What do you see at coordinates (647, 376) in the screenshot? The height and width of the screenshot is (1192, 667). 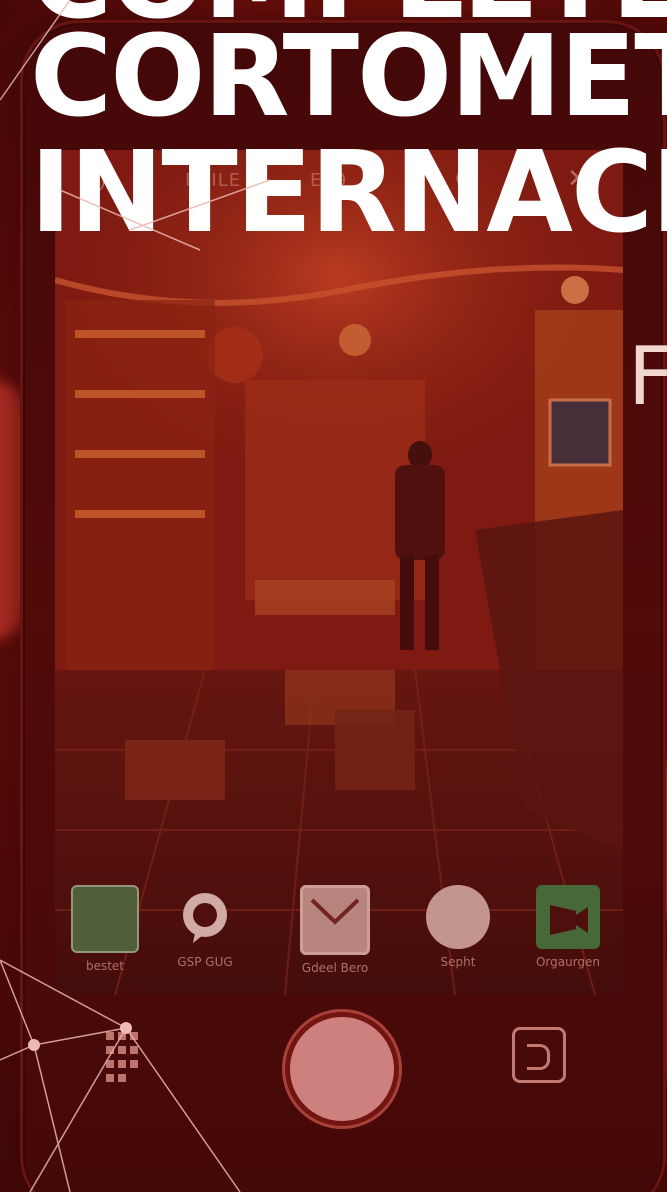 I see `partial-subtitle: F` at bounding box center [647, 376].